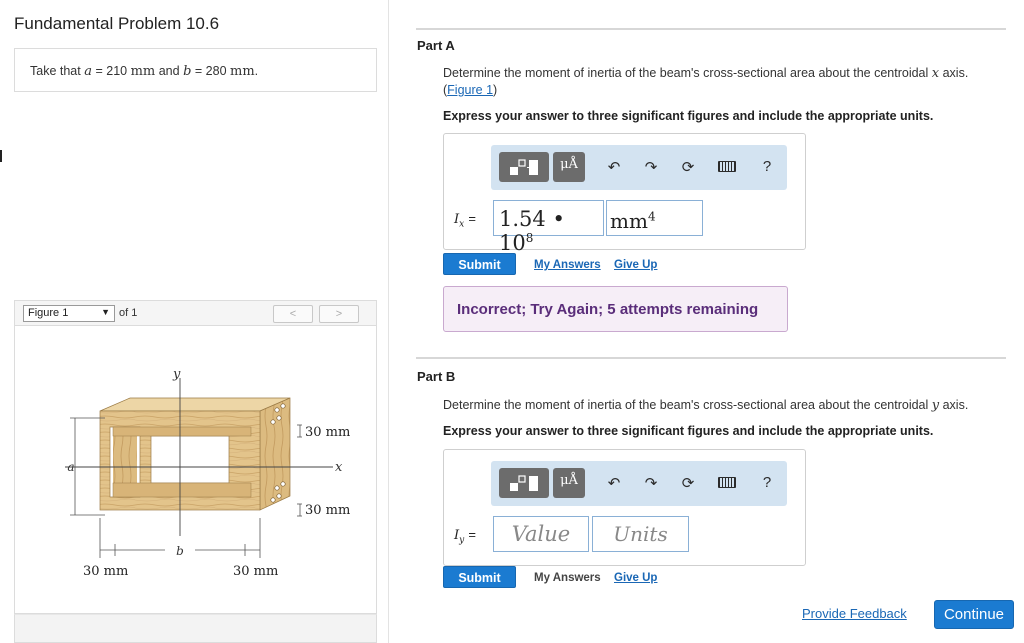 The height and width of the screenshot is (643, 1024). What do you see at coordinates (479, 577) in the screenshot?
I see `part-b-submit-button: Submit` at bounding box center [479, 577].